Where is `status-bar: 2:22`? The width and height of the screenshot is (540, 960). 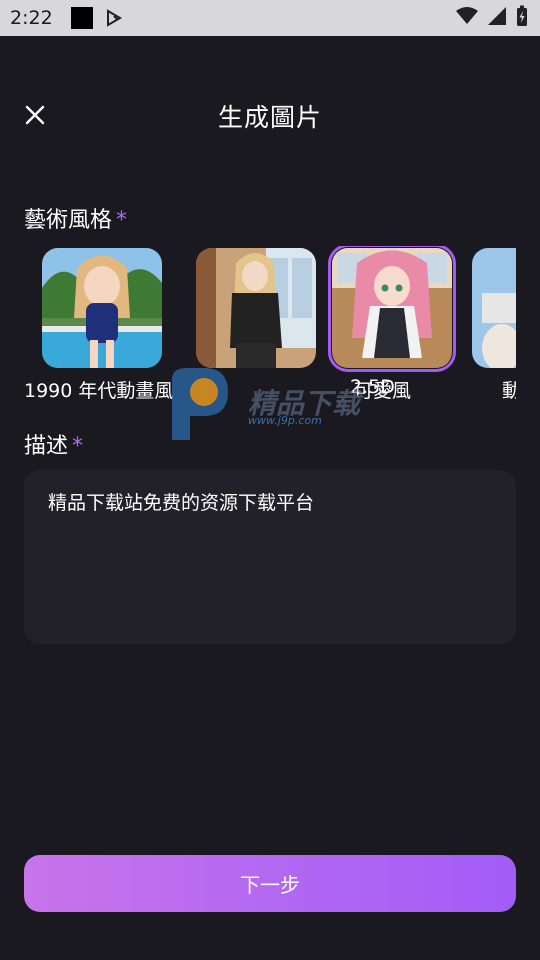
status-bar: 2:22 is located at coordinates (270, 18).